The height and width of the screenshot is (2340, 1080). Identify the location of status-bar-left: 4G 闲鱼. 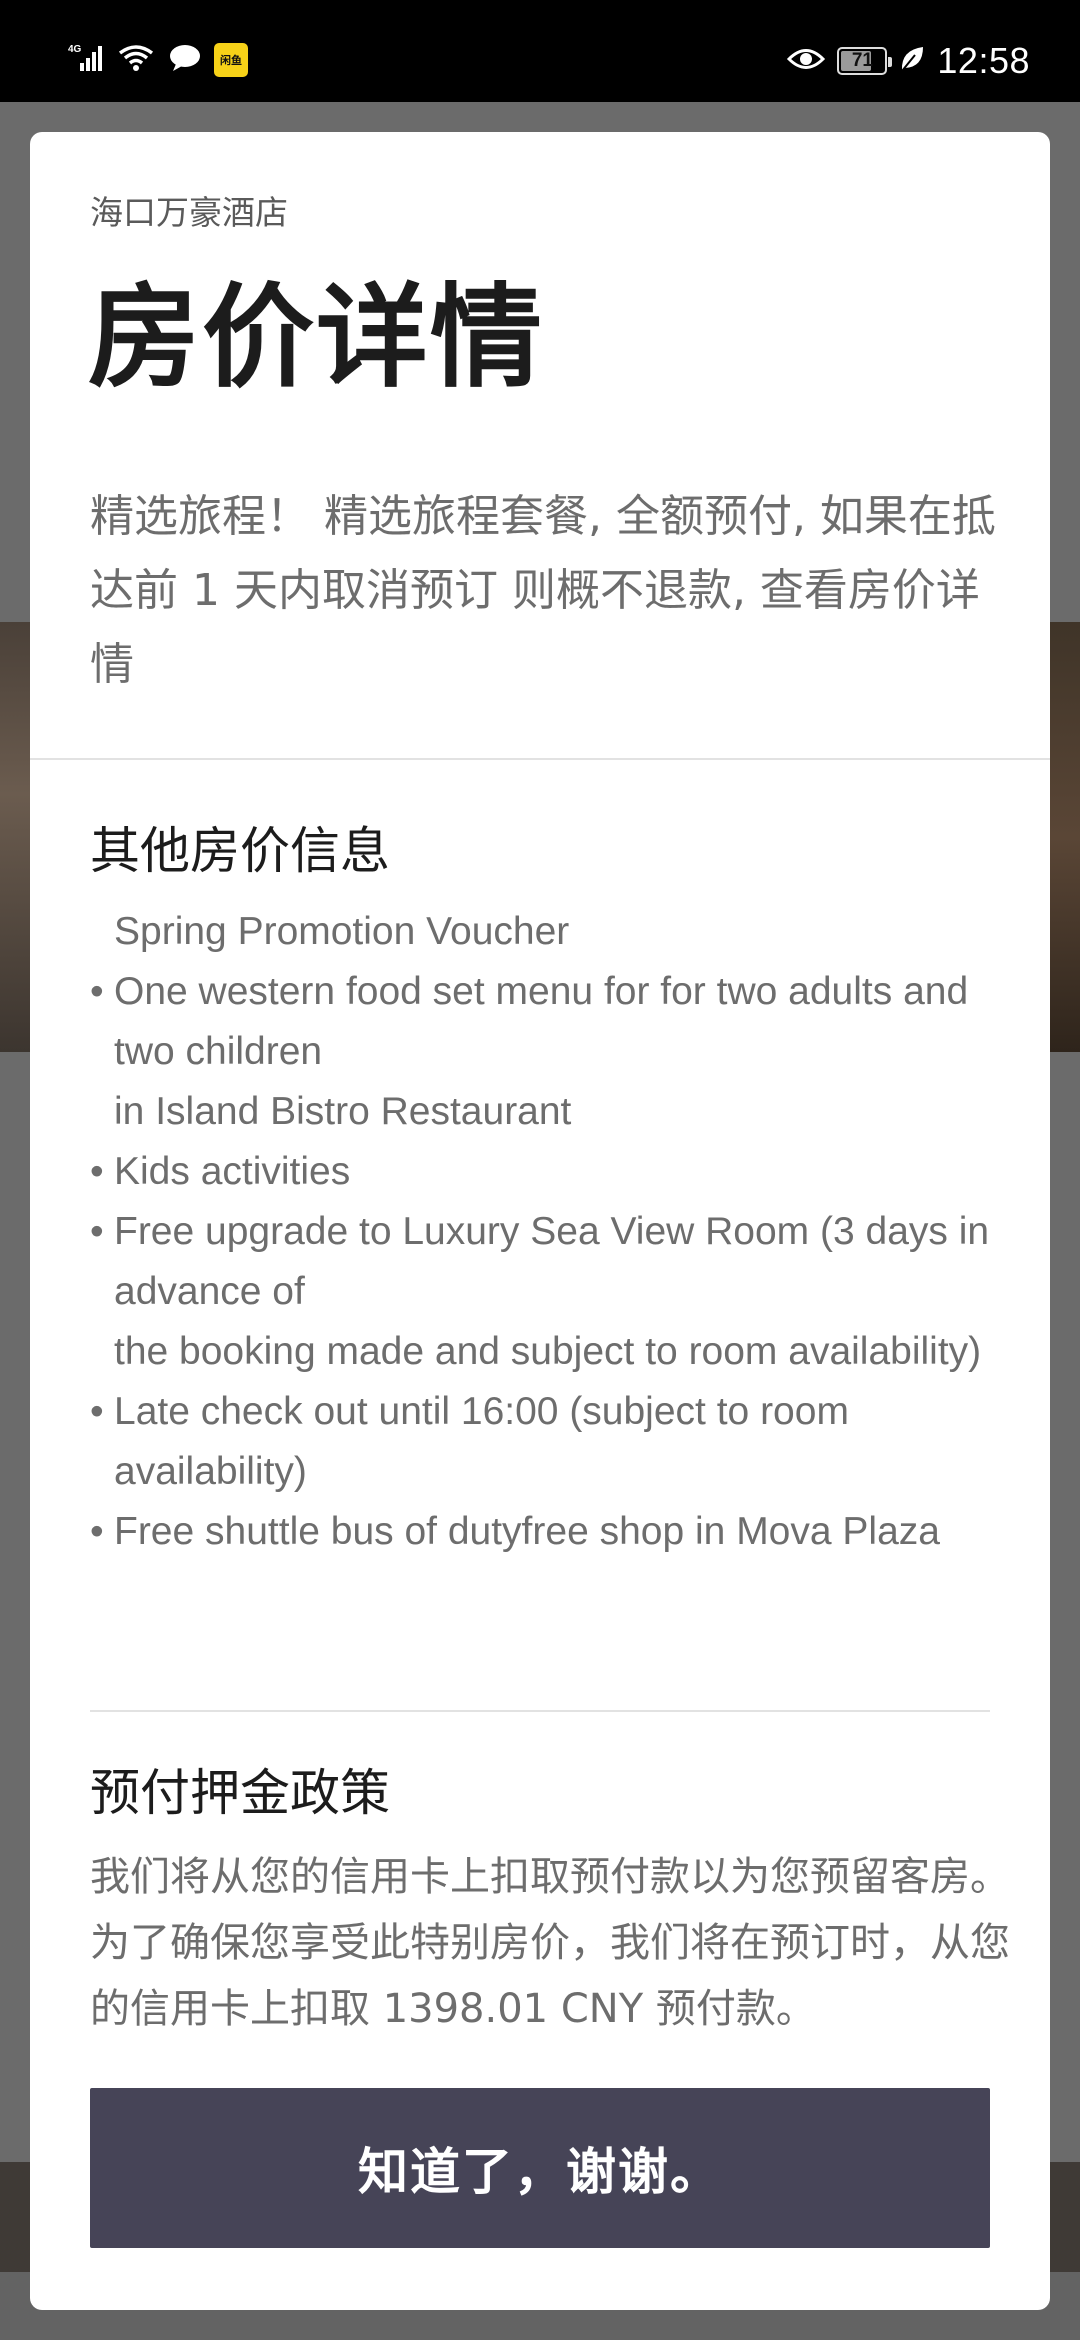
(158, 60).